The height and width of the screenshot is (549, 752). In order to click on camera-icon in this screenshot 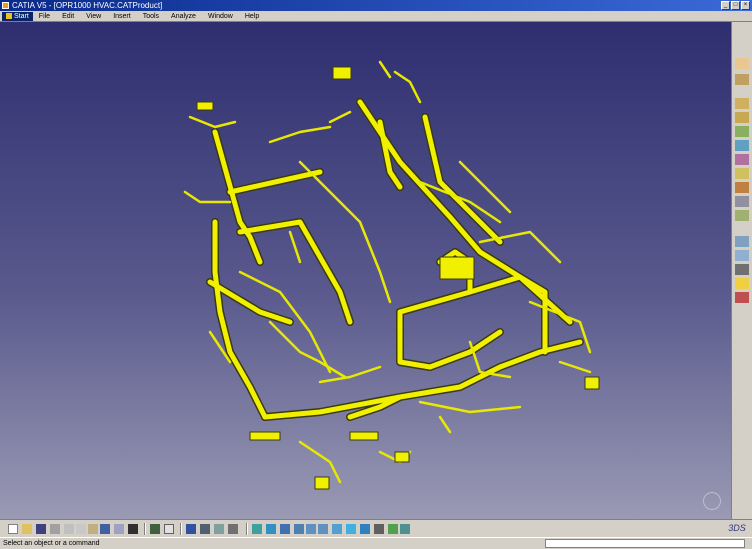, I will do `click(233, 529)`.